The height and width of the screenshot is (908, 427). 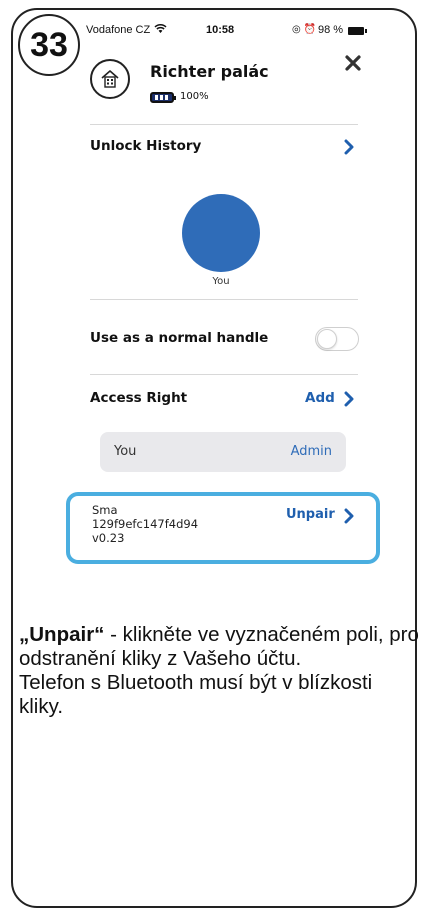 What do you see at coordinates (145, 146) in the screenshot?
I see `unlock-history-label: Unlock History` at bounding box center [145, 146].